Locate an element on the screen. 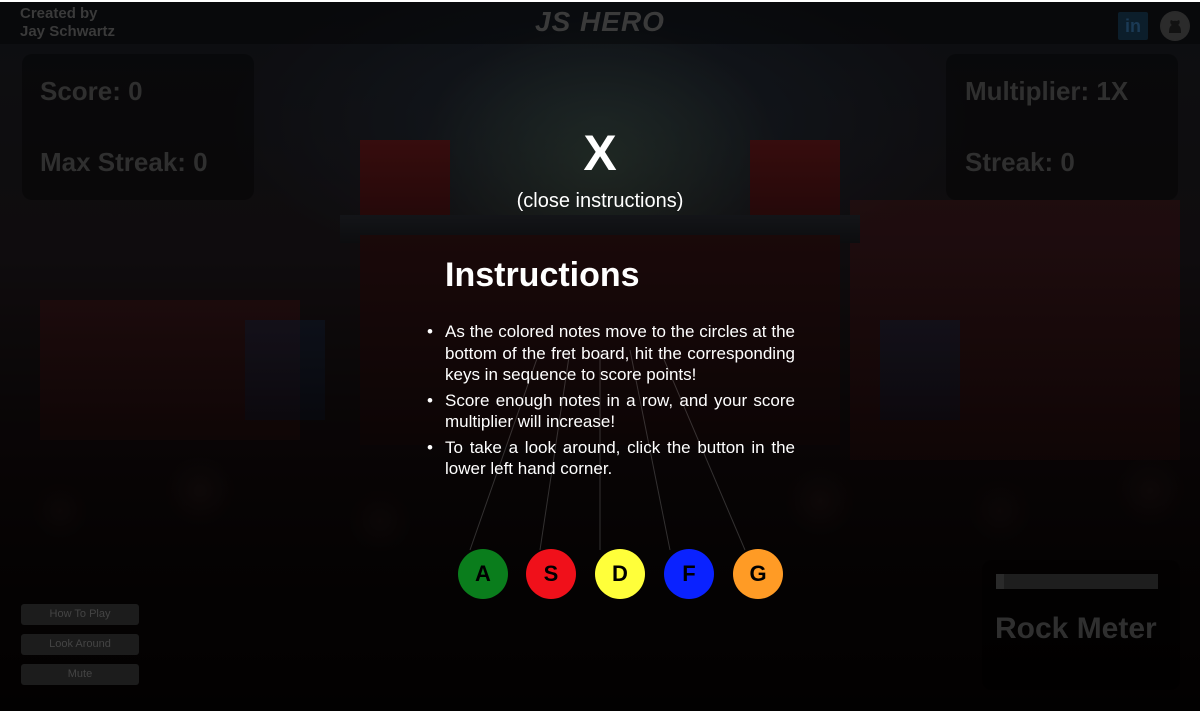 Image resolution: width=1200 pixels, height=711 pixels. close-instructions-button: X is located at coordinates (600, 153).